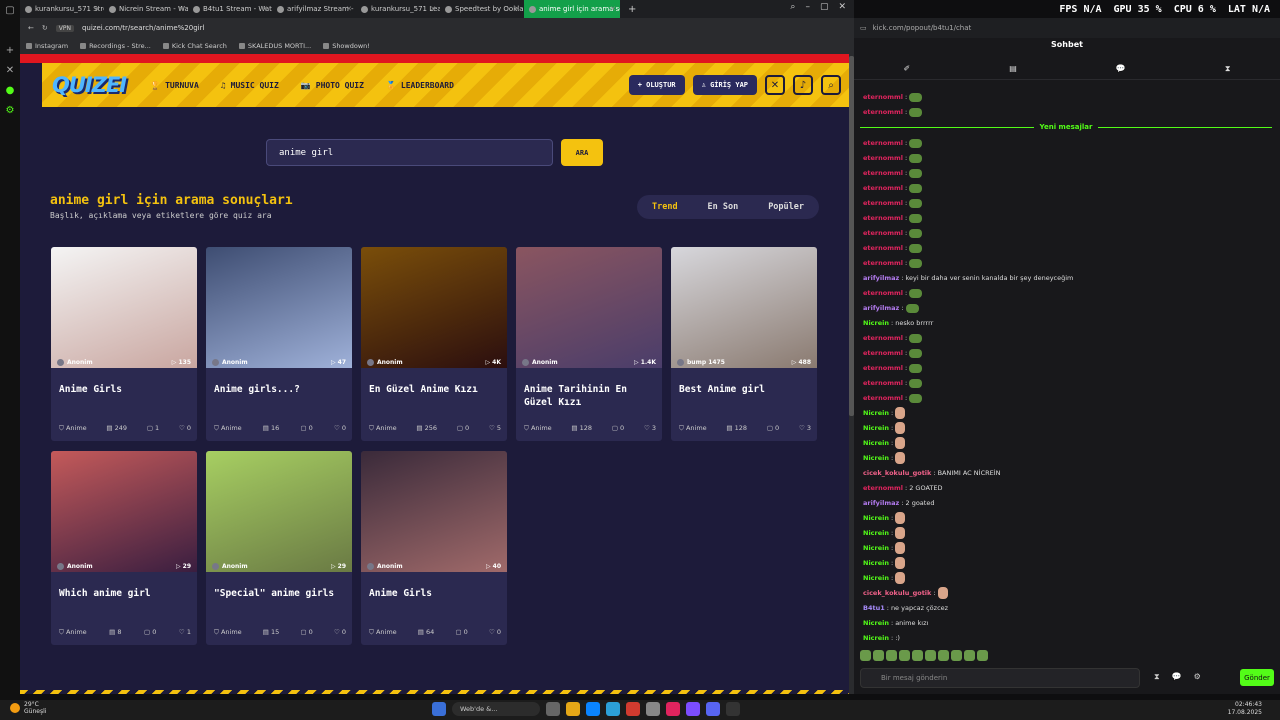 The height and width of the screenshot is (720, 1280). I want to click on browser-tab: kurankursu_571 Strea✕, so click(62, 9).